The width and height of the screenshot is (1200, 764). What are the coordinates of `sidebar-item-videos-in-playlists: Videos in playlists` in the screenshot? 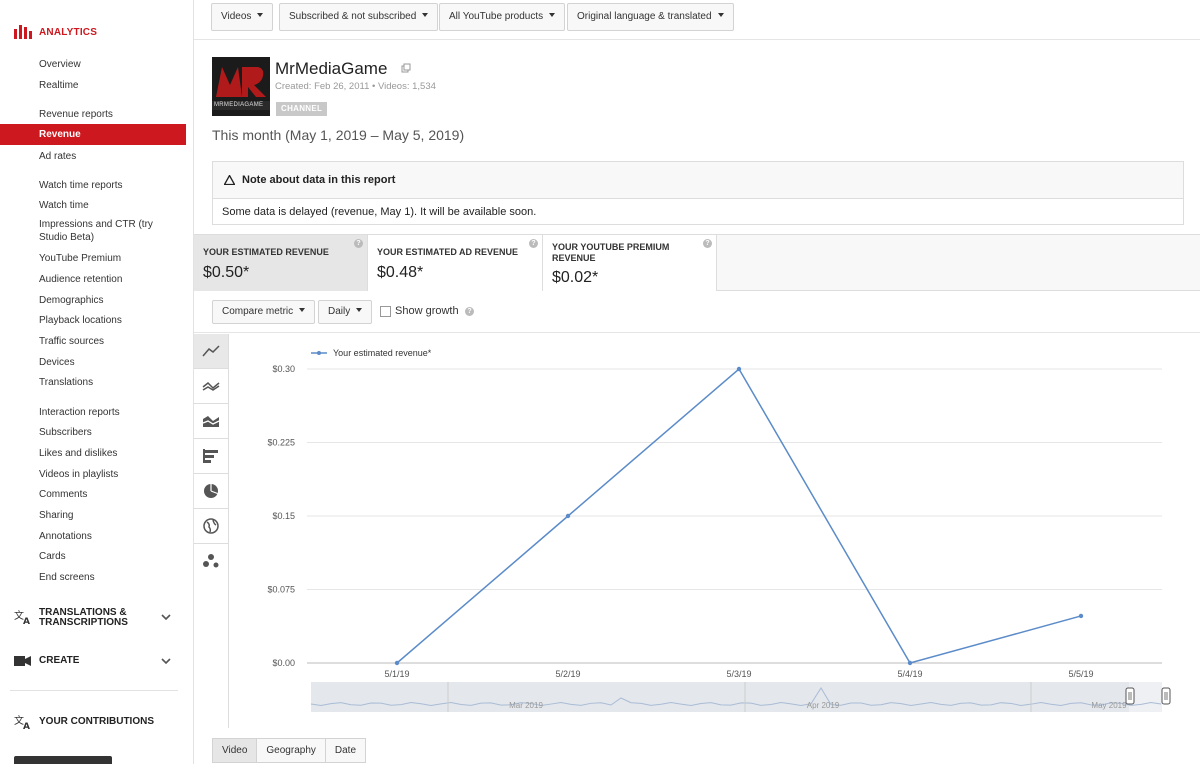 It's located at (93, 474).